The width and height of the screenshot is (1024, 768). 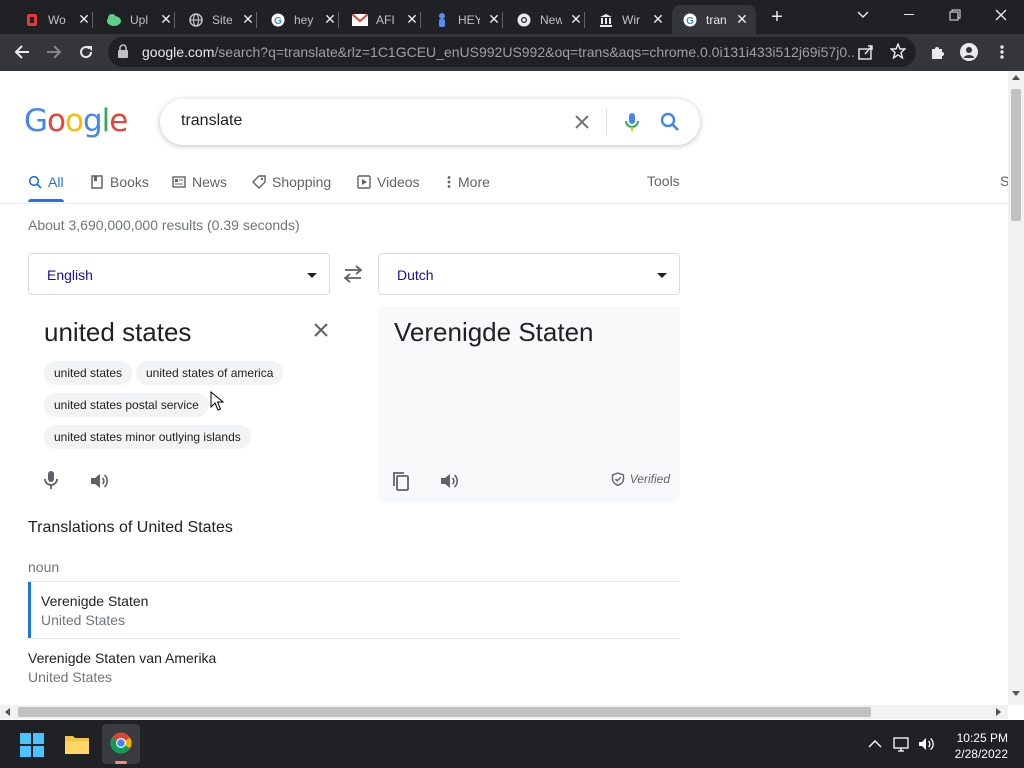 I want to click on mic-icon, so click(x=51, y=480).